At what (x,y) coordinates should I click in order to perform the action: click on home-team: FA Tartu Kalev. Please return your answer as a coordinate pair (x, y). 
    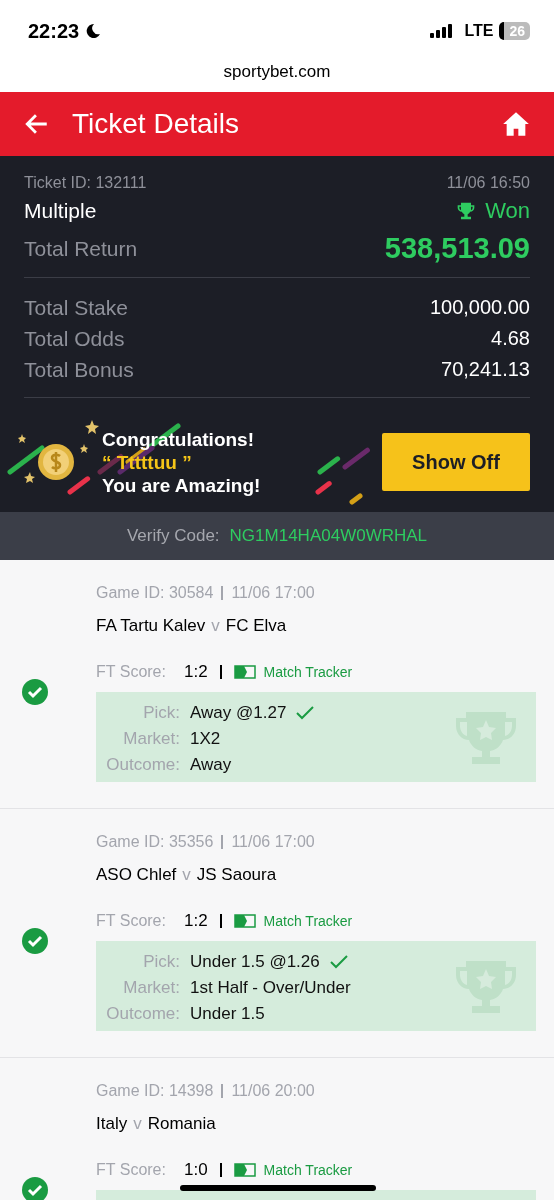
    Looking at the image, I should click on (151, 626).